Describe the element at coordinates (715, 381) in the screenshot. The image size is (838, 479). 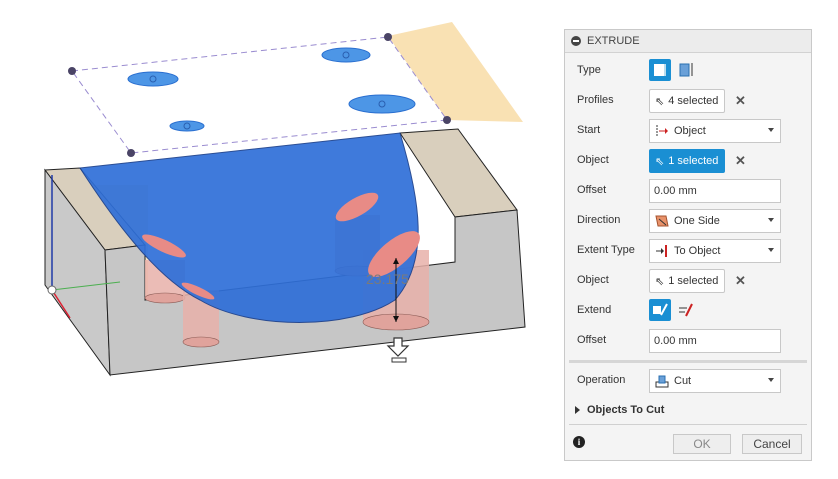
I see `operation-dropdown: Cut` at that location.